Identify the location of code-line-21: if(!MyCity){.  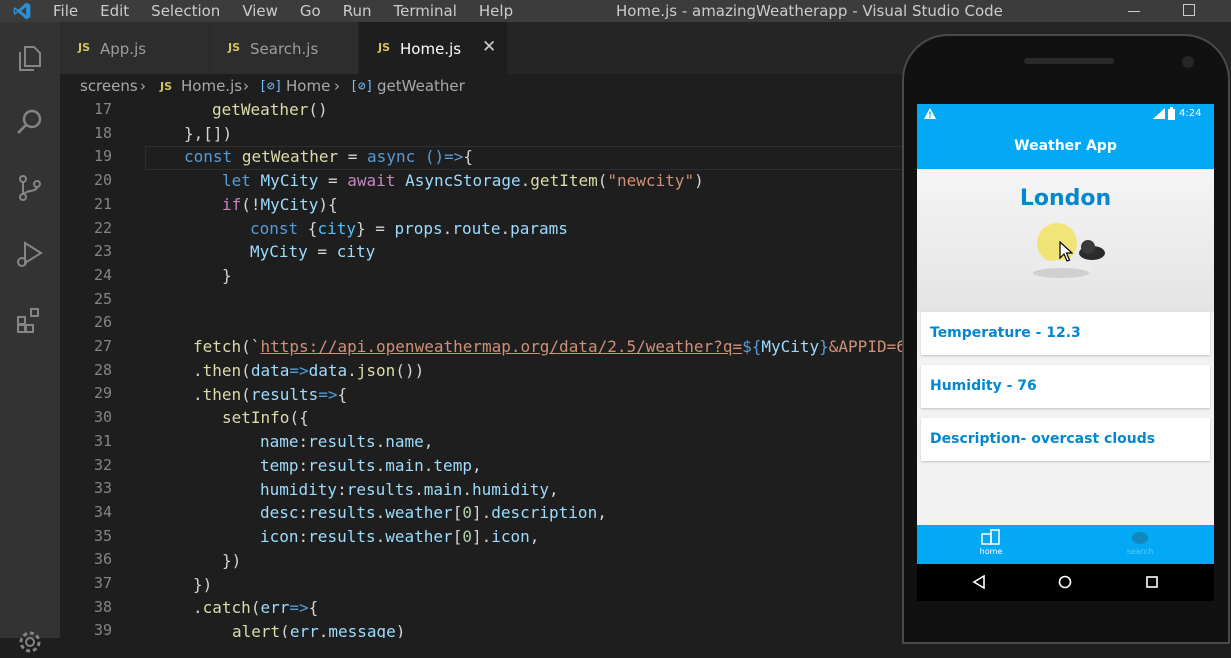
(280, 204).